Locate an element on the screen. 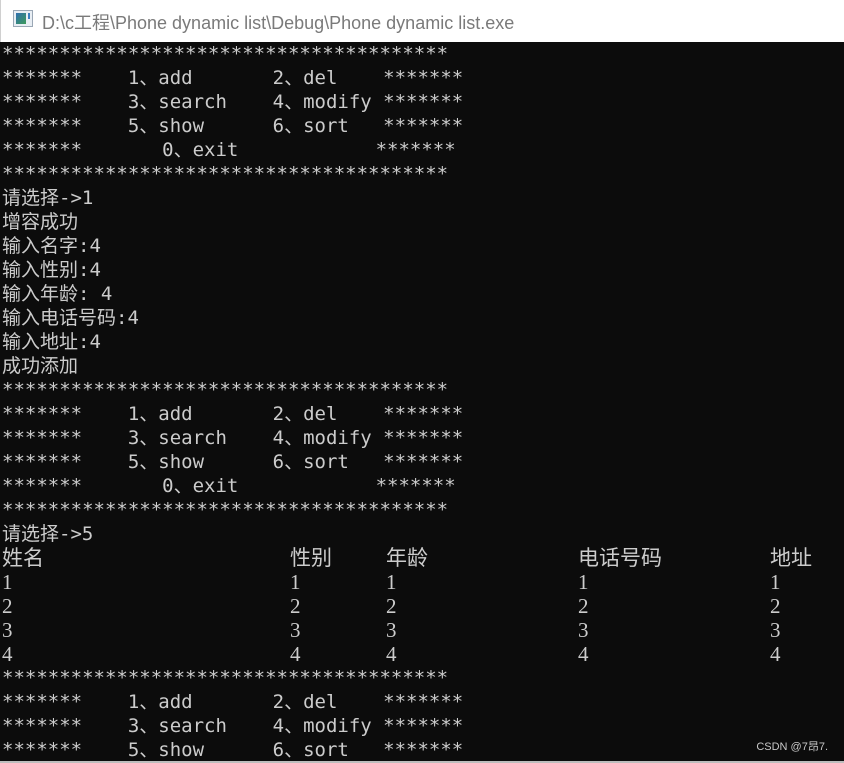  cell-phone: 2 is located at coordinates (583, 606).